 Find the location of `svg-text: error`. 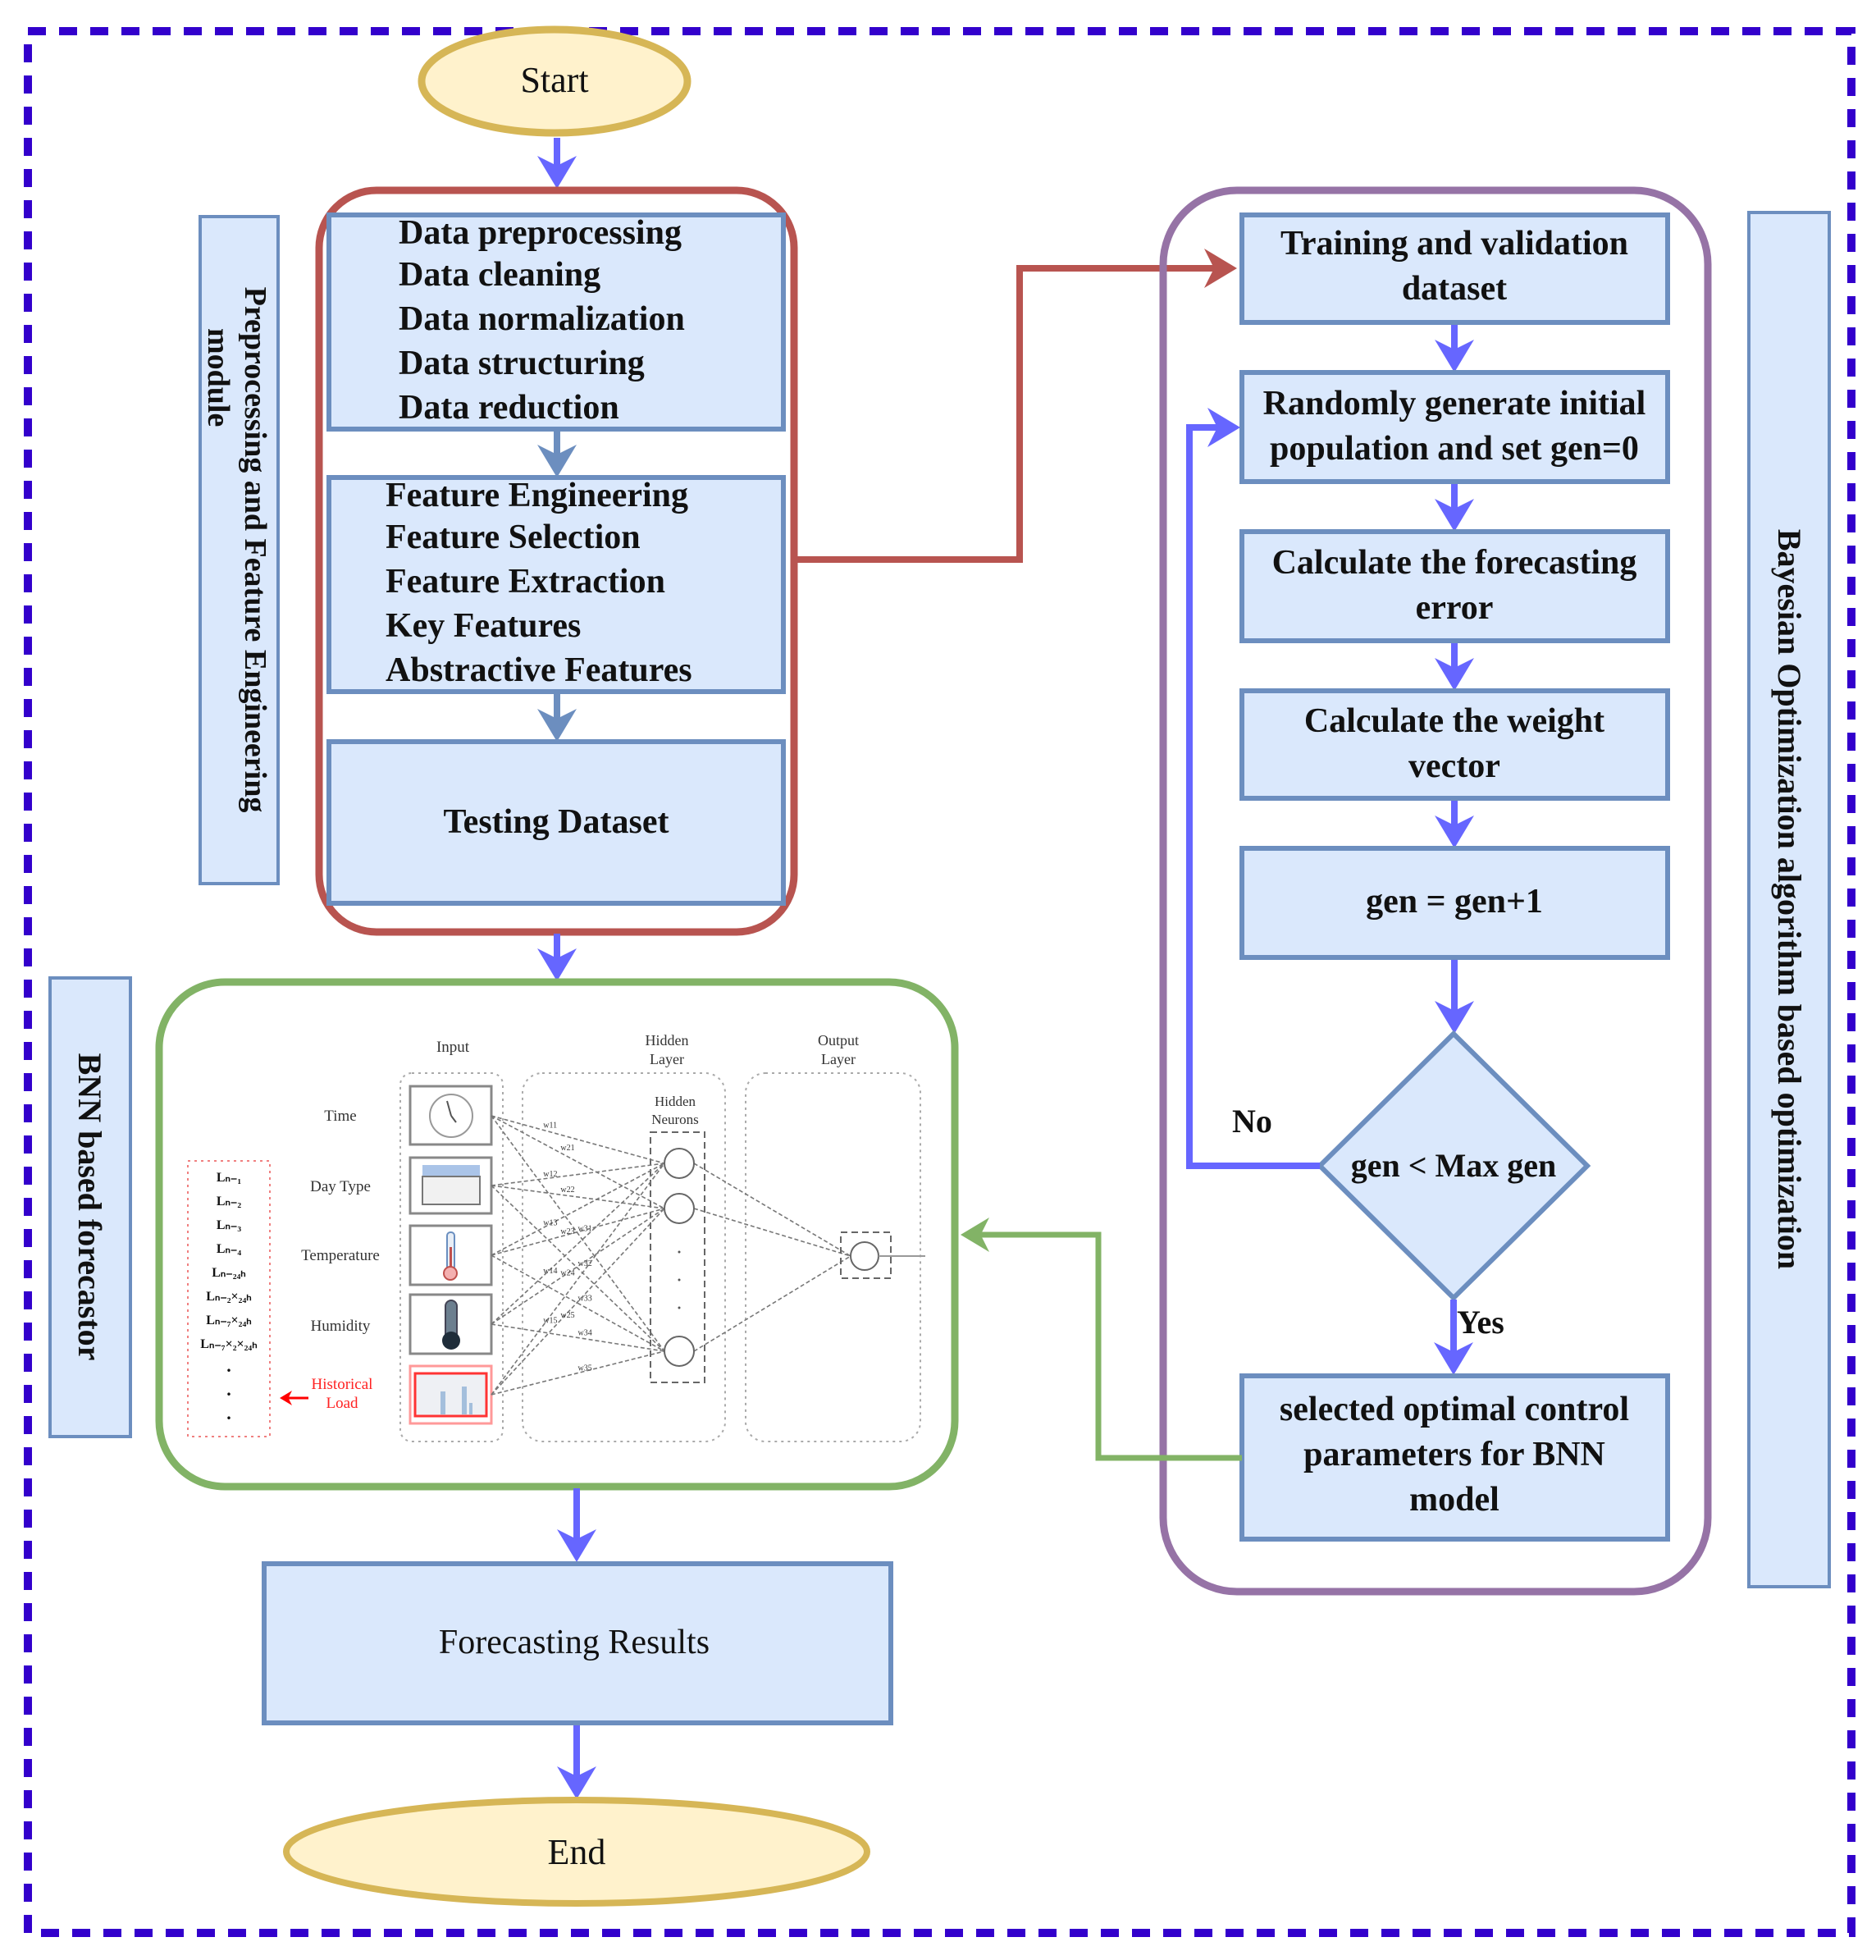

svg-text: error is located at coordinates (1455, 608).